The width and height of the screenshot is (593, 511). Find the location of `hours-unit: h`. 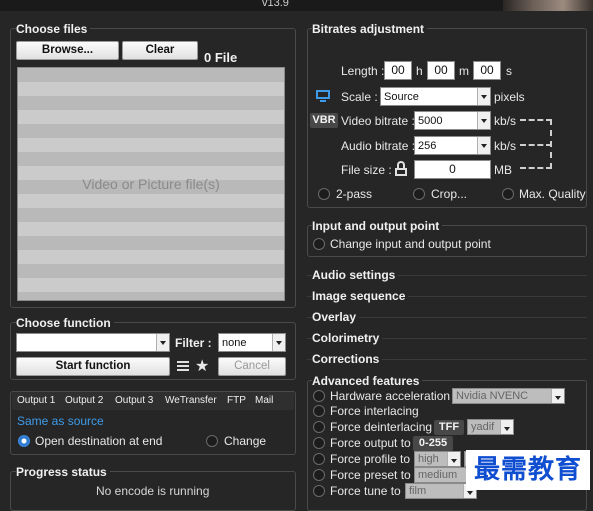

hours-unit: h is located at coordinates (419, 71).